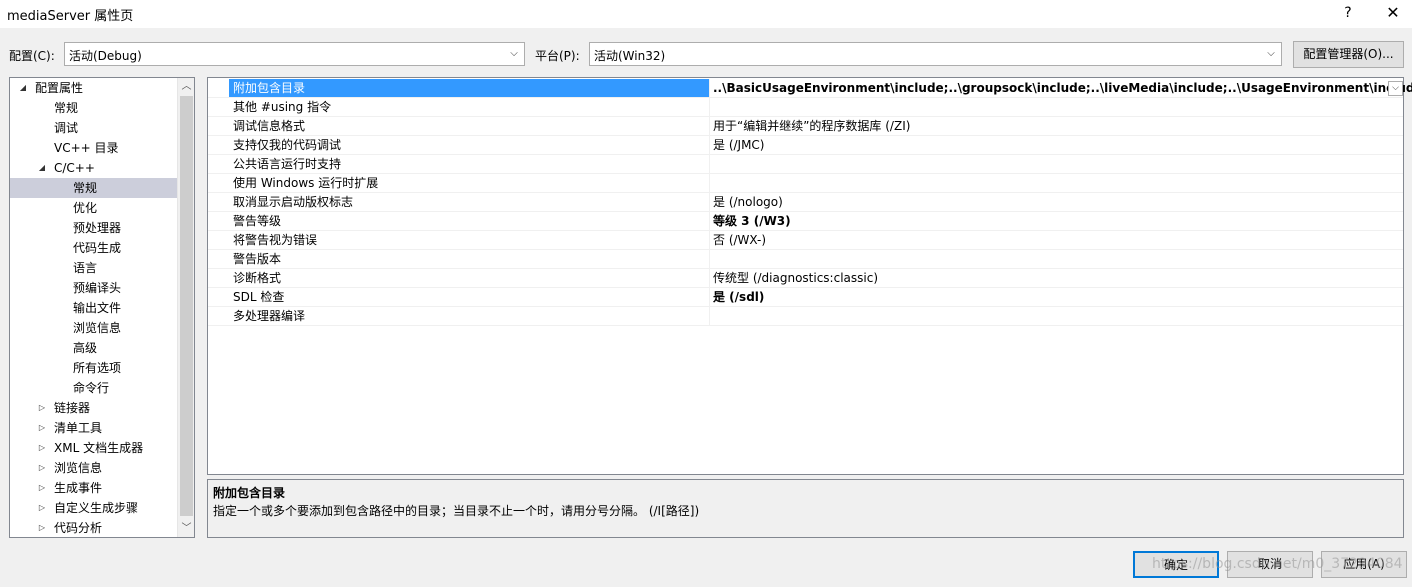  I want to click on property-value: 是 (/sdl), so click(739, 297).